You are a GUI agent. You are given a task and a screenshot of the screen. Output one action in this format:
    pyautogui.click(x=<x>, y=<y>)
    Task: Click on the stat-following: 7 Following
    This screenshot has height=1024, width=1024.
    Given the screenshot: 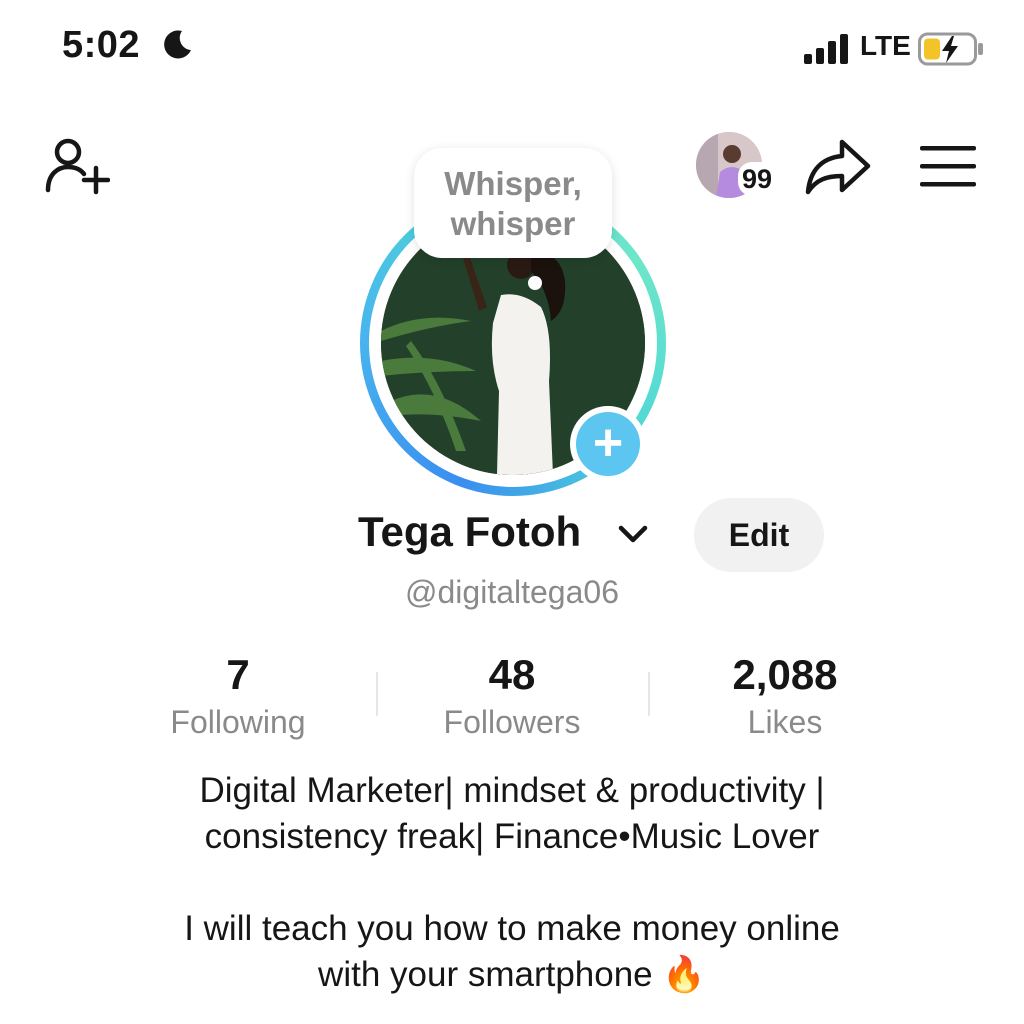 What is the action you would take?
    pyautogui.click(x=238, y=697)
    